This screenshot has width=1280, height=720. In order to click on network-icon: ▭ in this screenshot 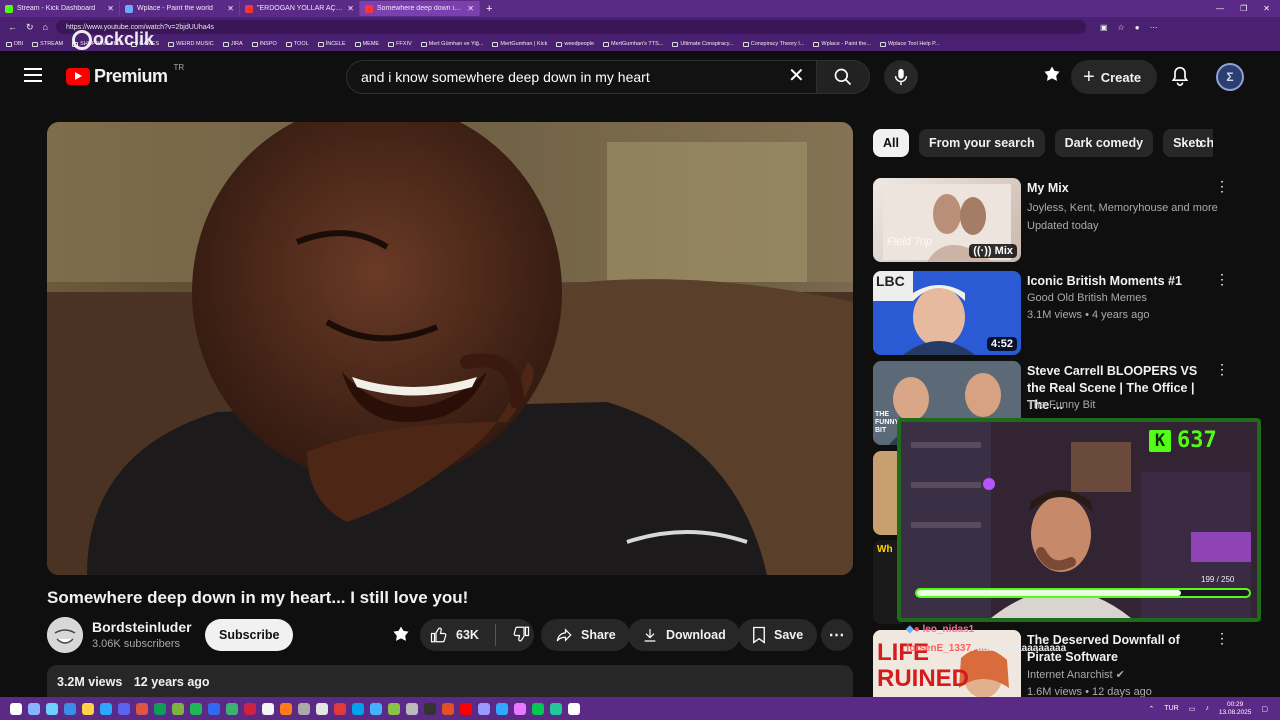, I will do `click(1192, 709)`.